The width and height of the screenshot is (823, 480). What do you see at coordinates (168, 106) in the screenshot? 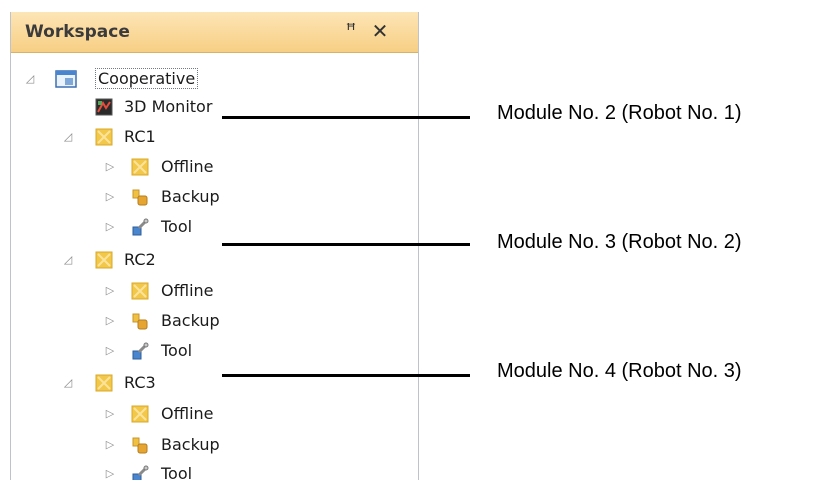
I see `tree-item-label: 3D Monitor` at bounding box center [168, 106].